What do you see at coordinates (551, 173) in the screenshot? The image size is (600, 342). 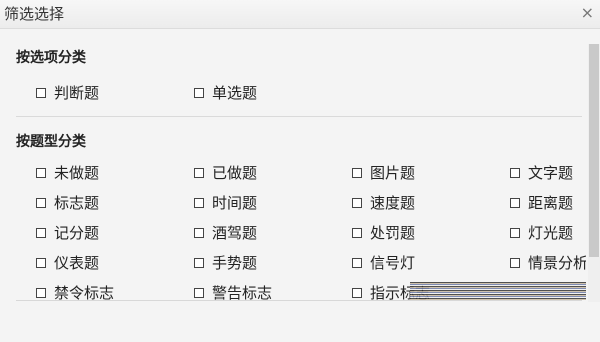 I see `option-label: 文字题` at bounding box center [551, 173].